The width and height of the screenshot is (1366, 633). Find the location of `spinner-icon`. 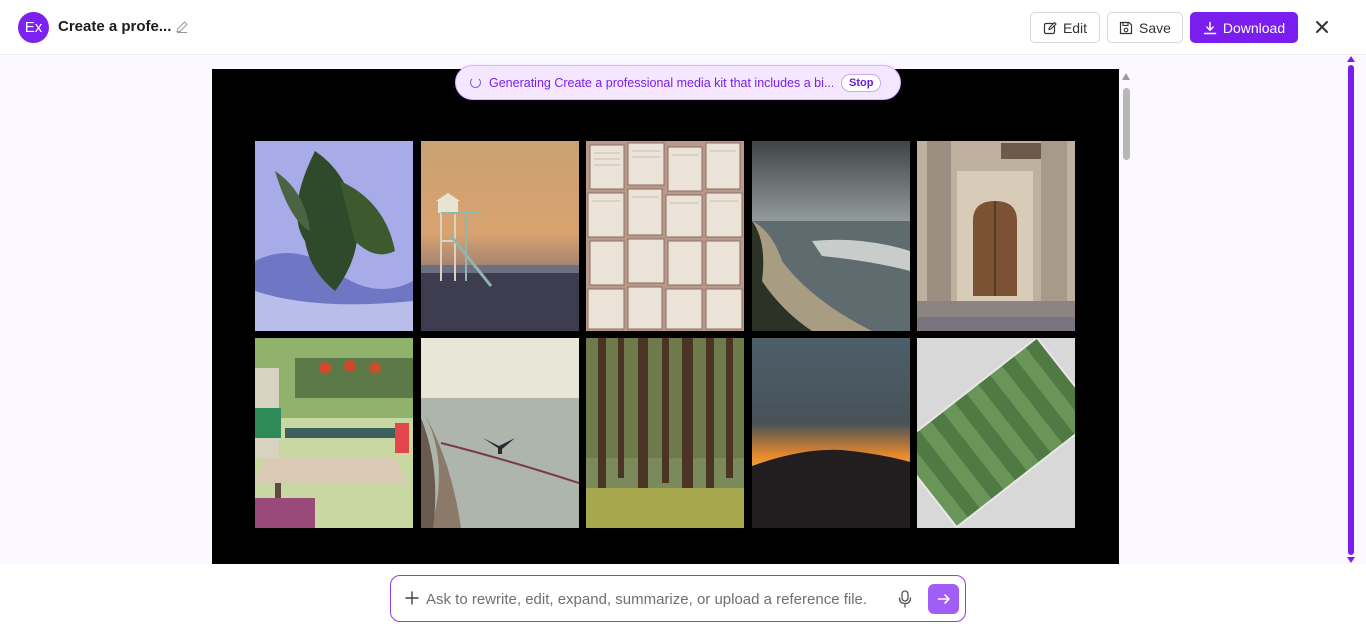

spinner-icon is located at coordinates (475, 82).